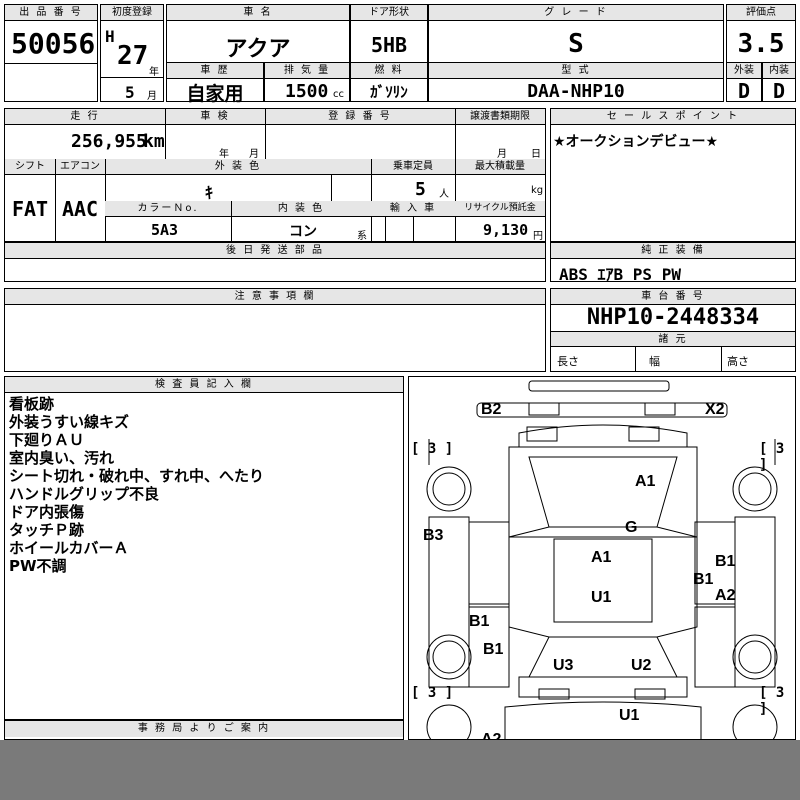 This screenshot has height=800, width=800. Describe the element at coordinates (413, 167) in the screenshot. I see `capacity-label: 乗車定員` at that location.